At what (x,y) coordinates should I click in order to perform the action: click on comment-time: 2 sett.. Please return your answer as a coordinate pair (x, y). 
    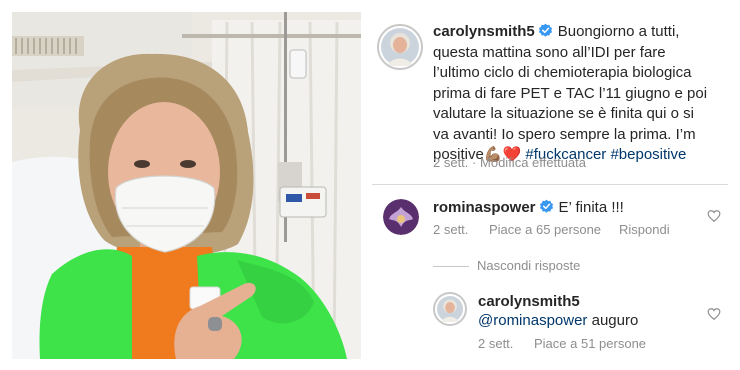
    Looking at the image, I should click on (450, 229).